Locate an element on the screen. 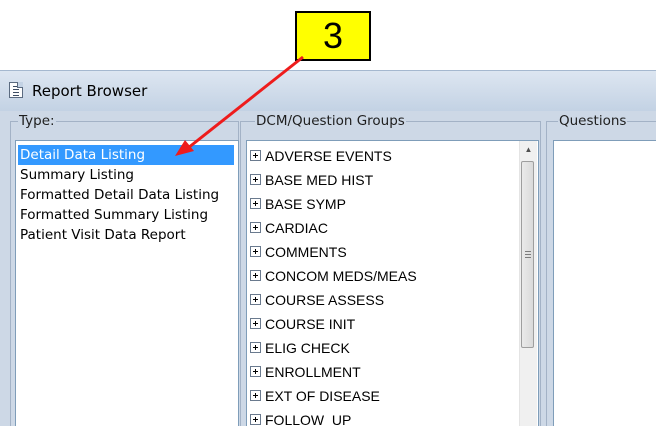 This screenshot has width=656, height=426. type-item-detail-data-listing: Detail Data Listing is located at coordinates (126, 155).